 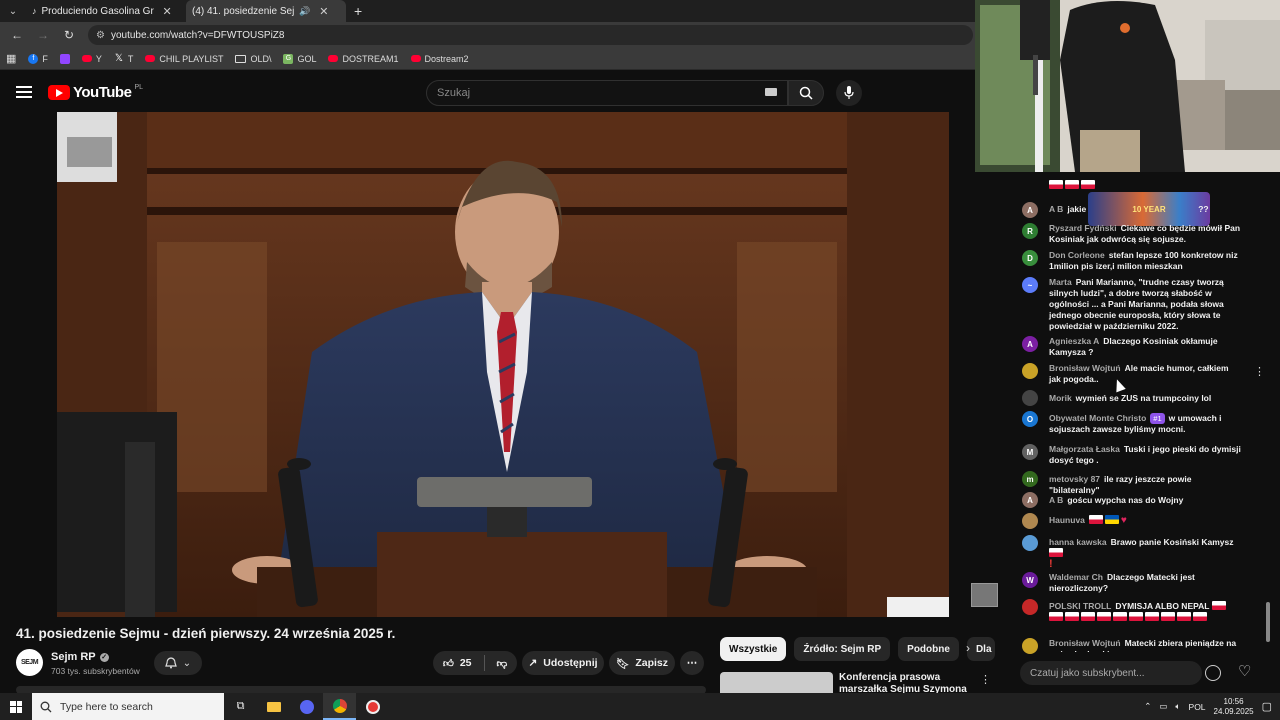 I want to click on bookmark-dostream2: Dostream2, so click(x=439, y=59).